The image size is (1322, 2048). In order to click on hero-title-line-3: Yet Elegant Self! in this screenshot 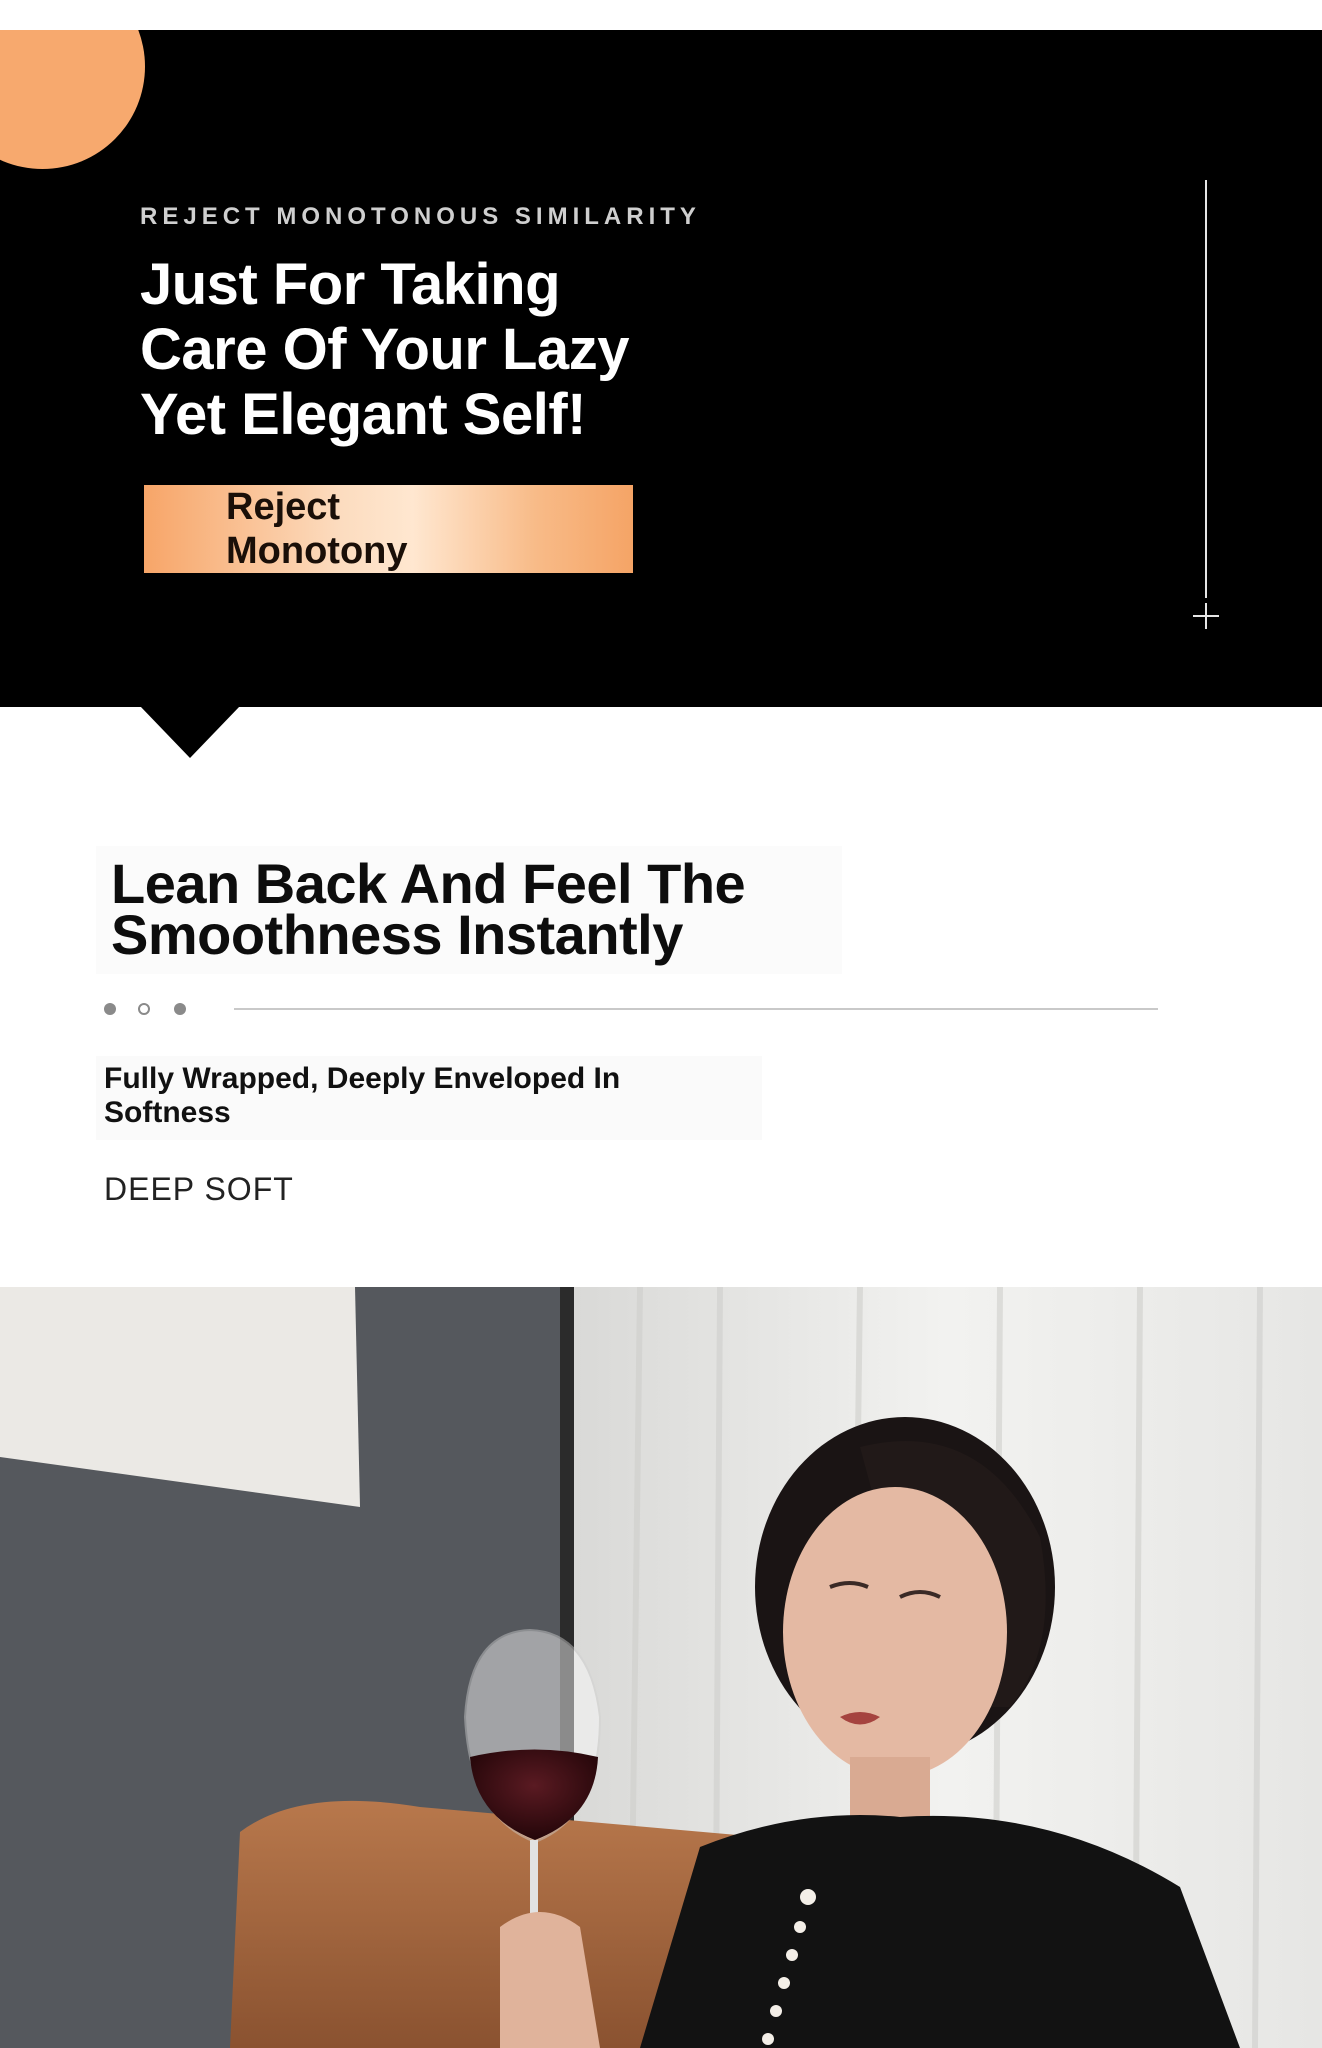, I will do `click(363, 414)`.